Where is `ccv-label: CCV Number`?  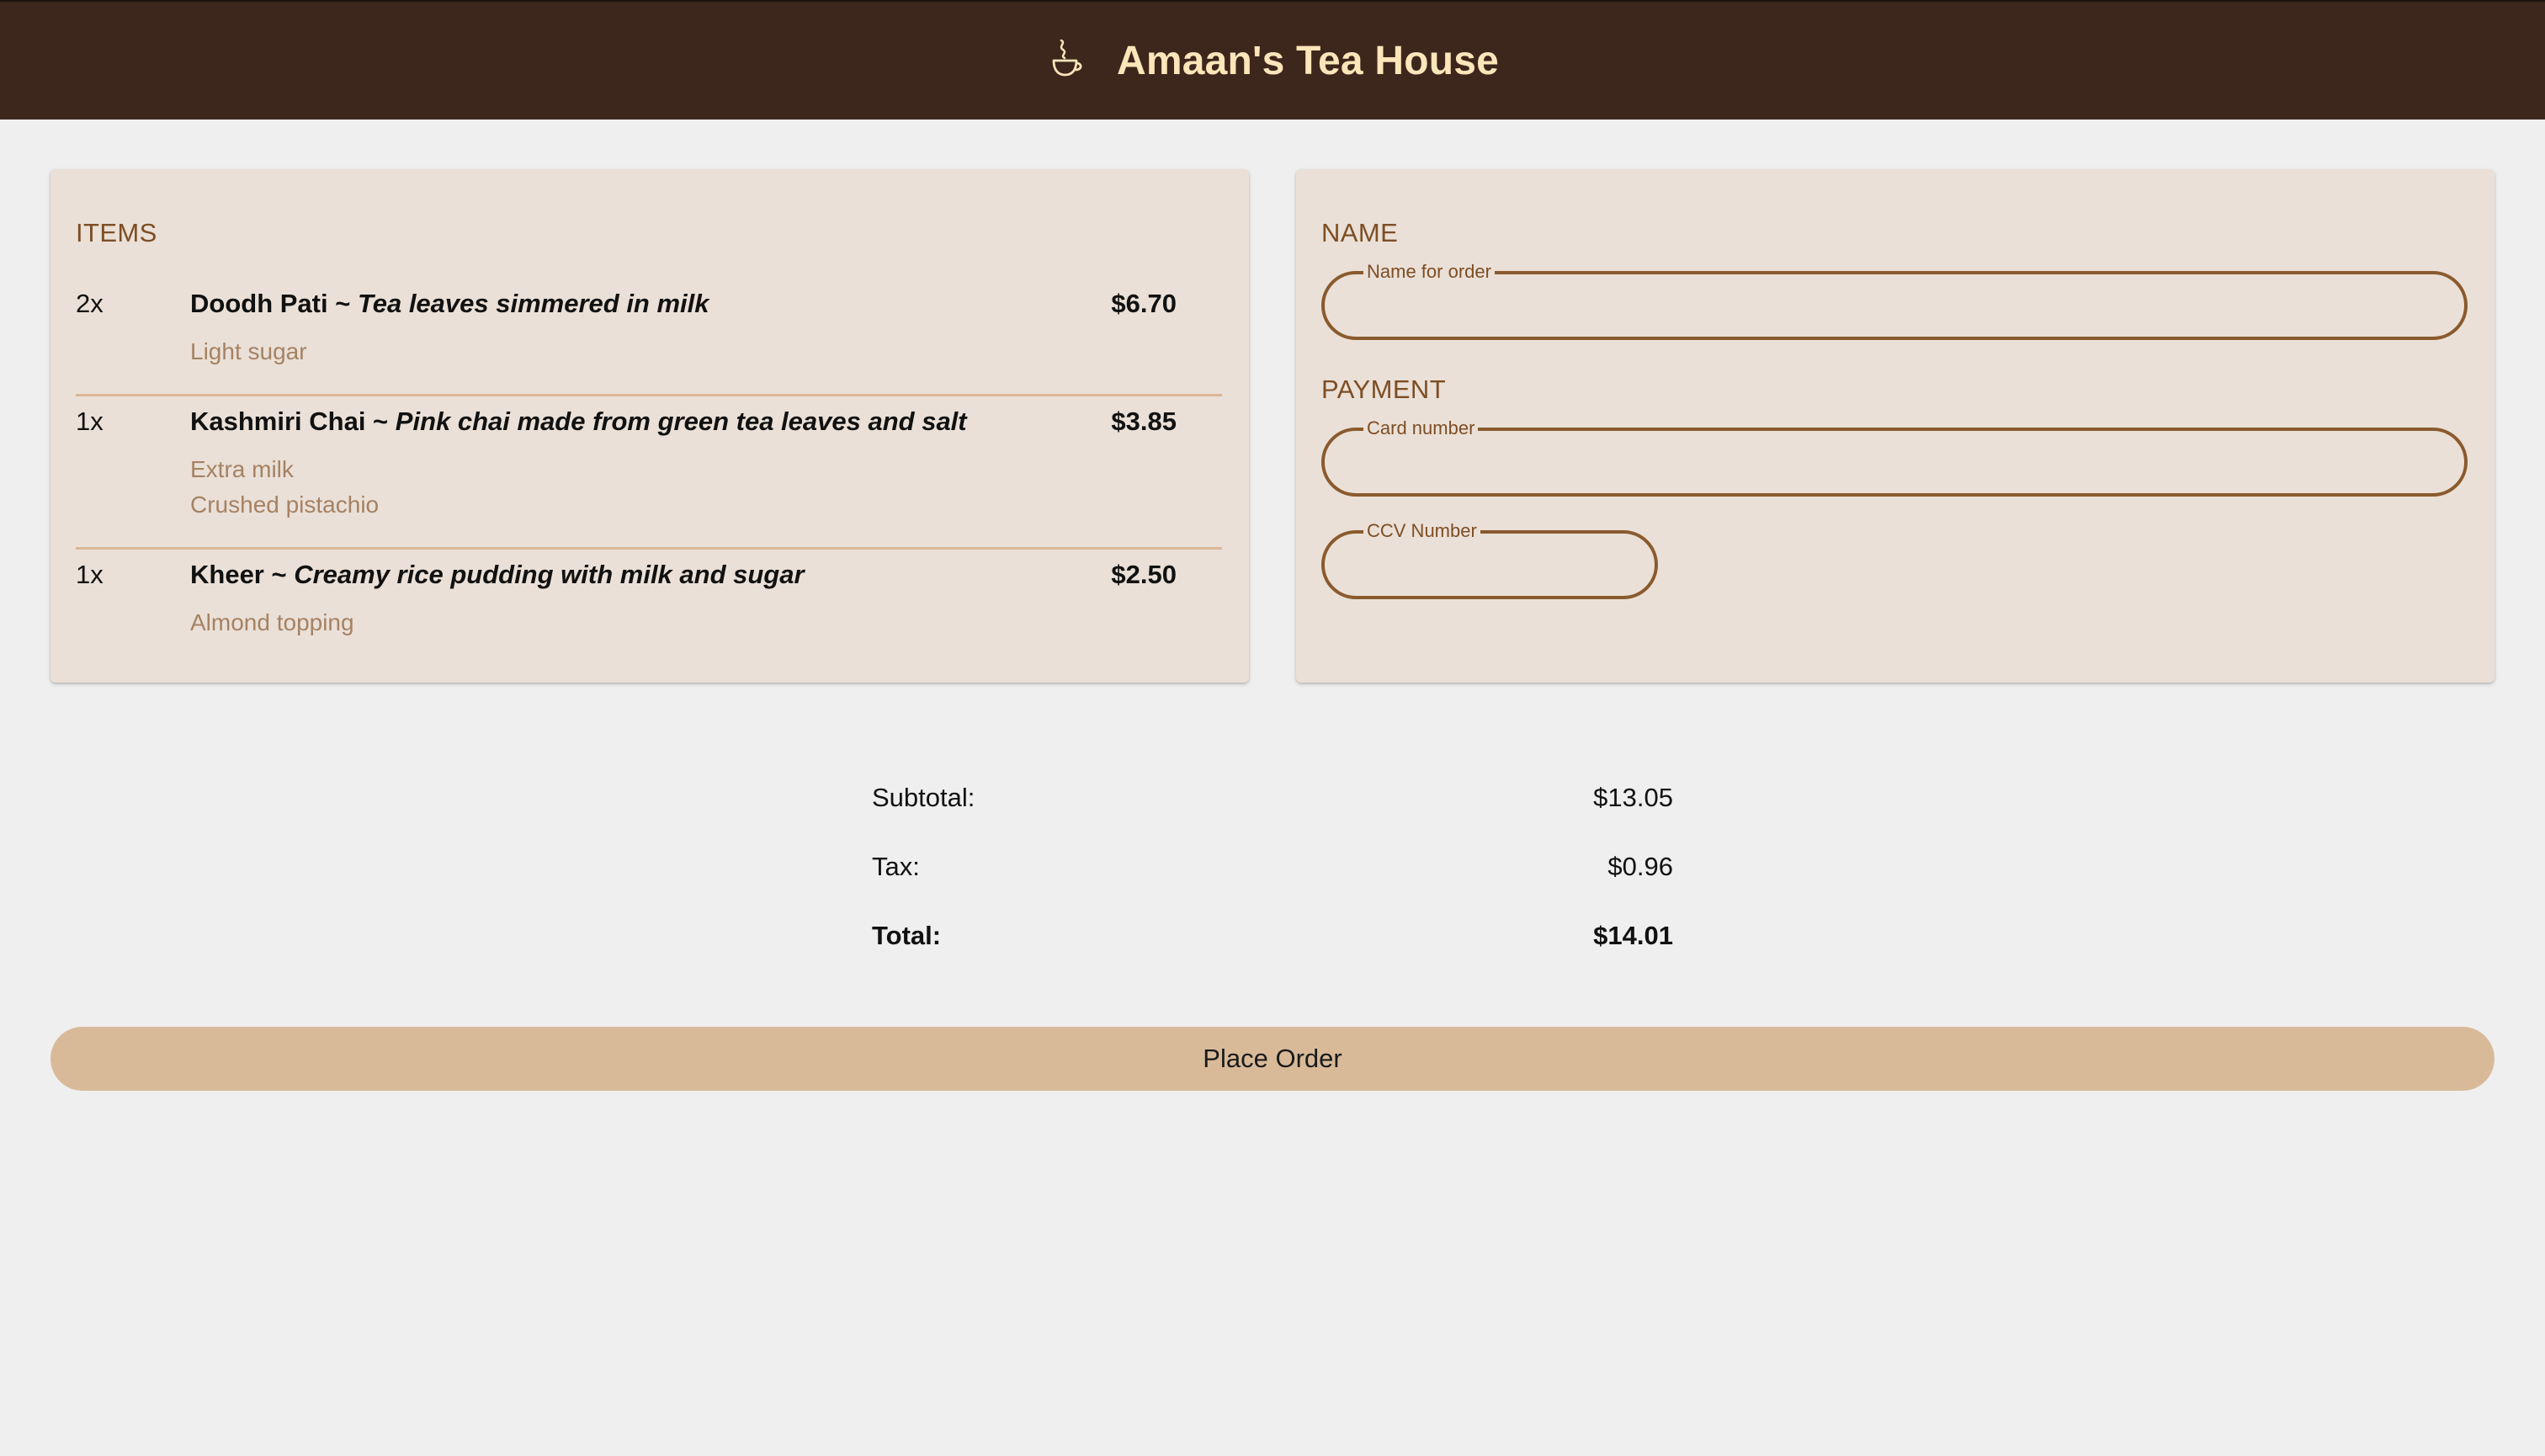
ccv-label: CCV Number is located at coordinates (1422, 531).